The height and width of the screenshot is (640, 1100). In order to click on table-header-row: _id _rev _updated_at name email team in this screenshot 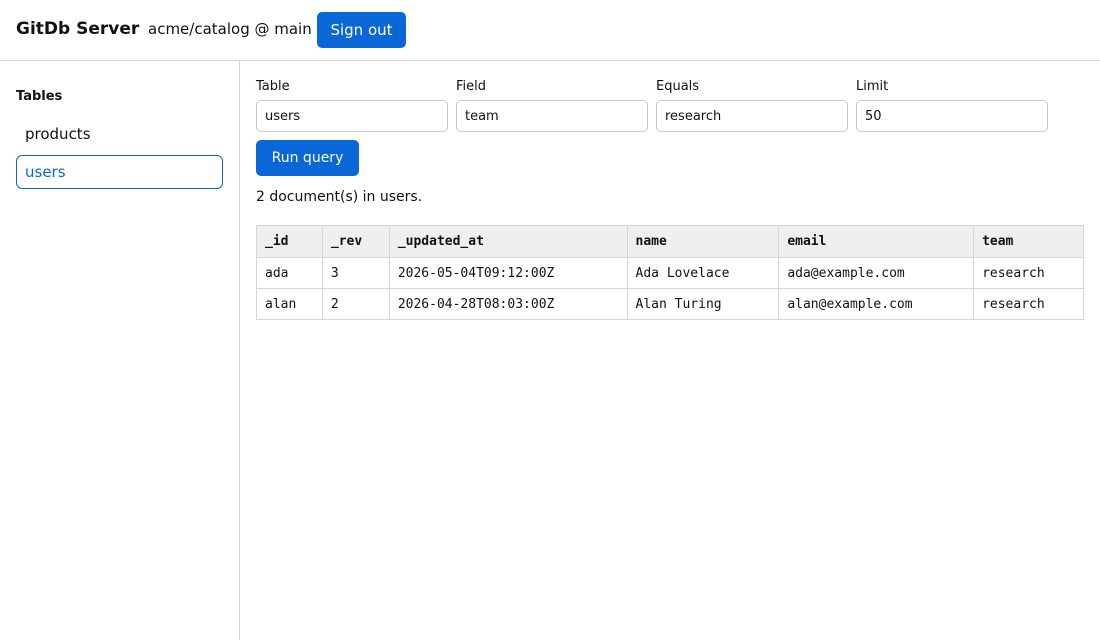, I will do `click(670, 241)`.